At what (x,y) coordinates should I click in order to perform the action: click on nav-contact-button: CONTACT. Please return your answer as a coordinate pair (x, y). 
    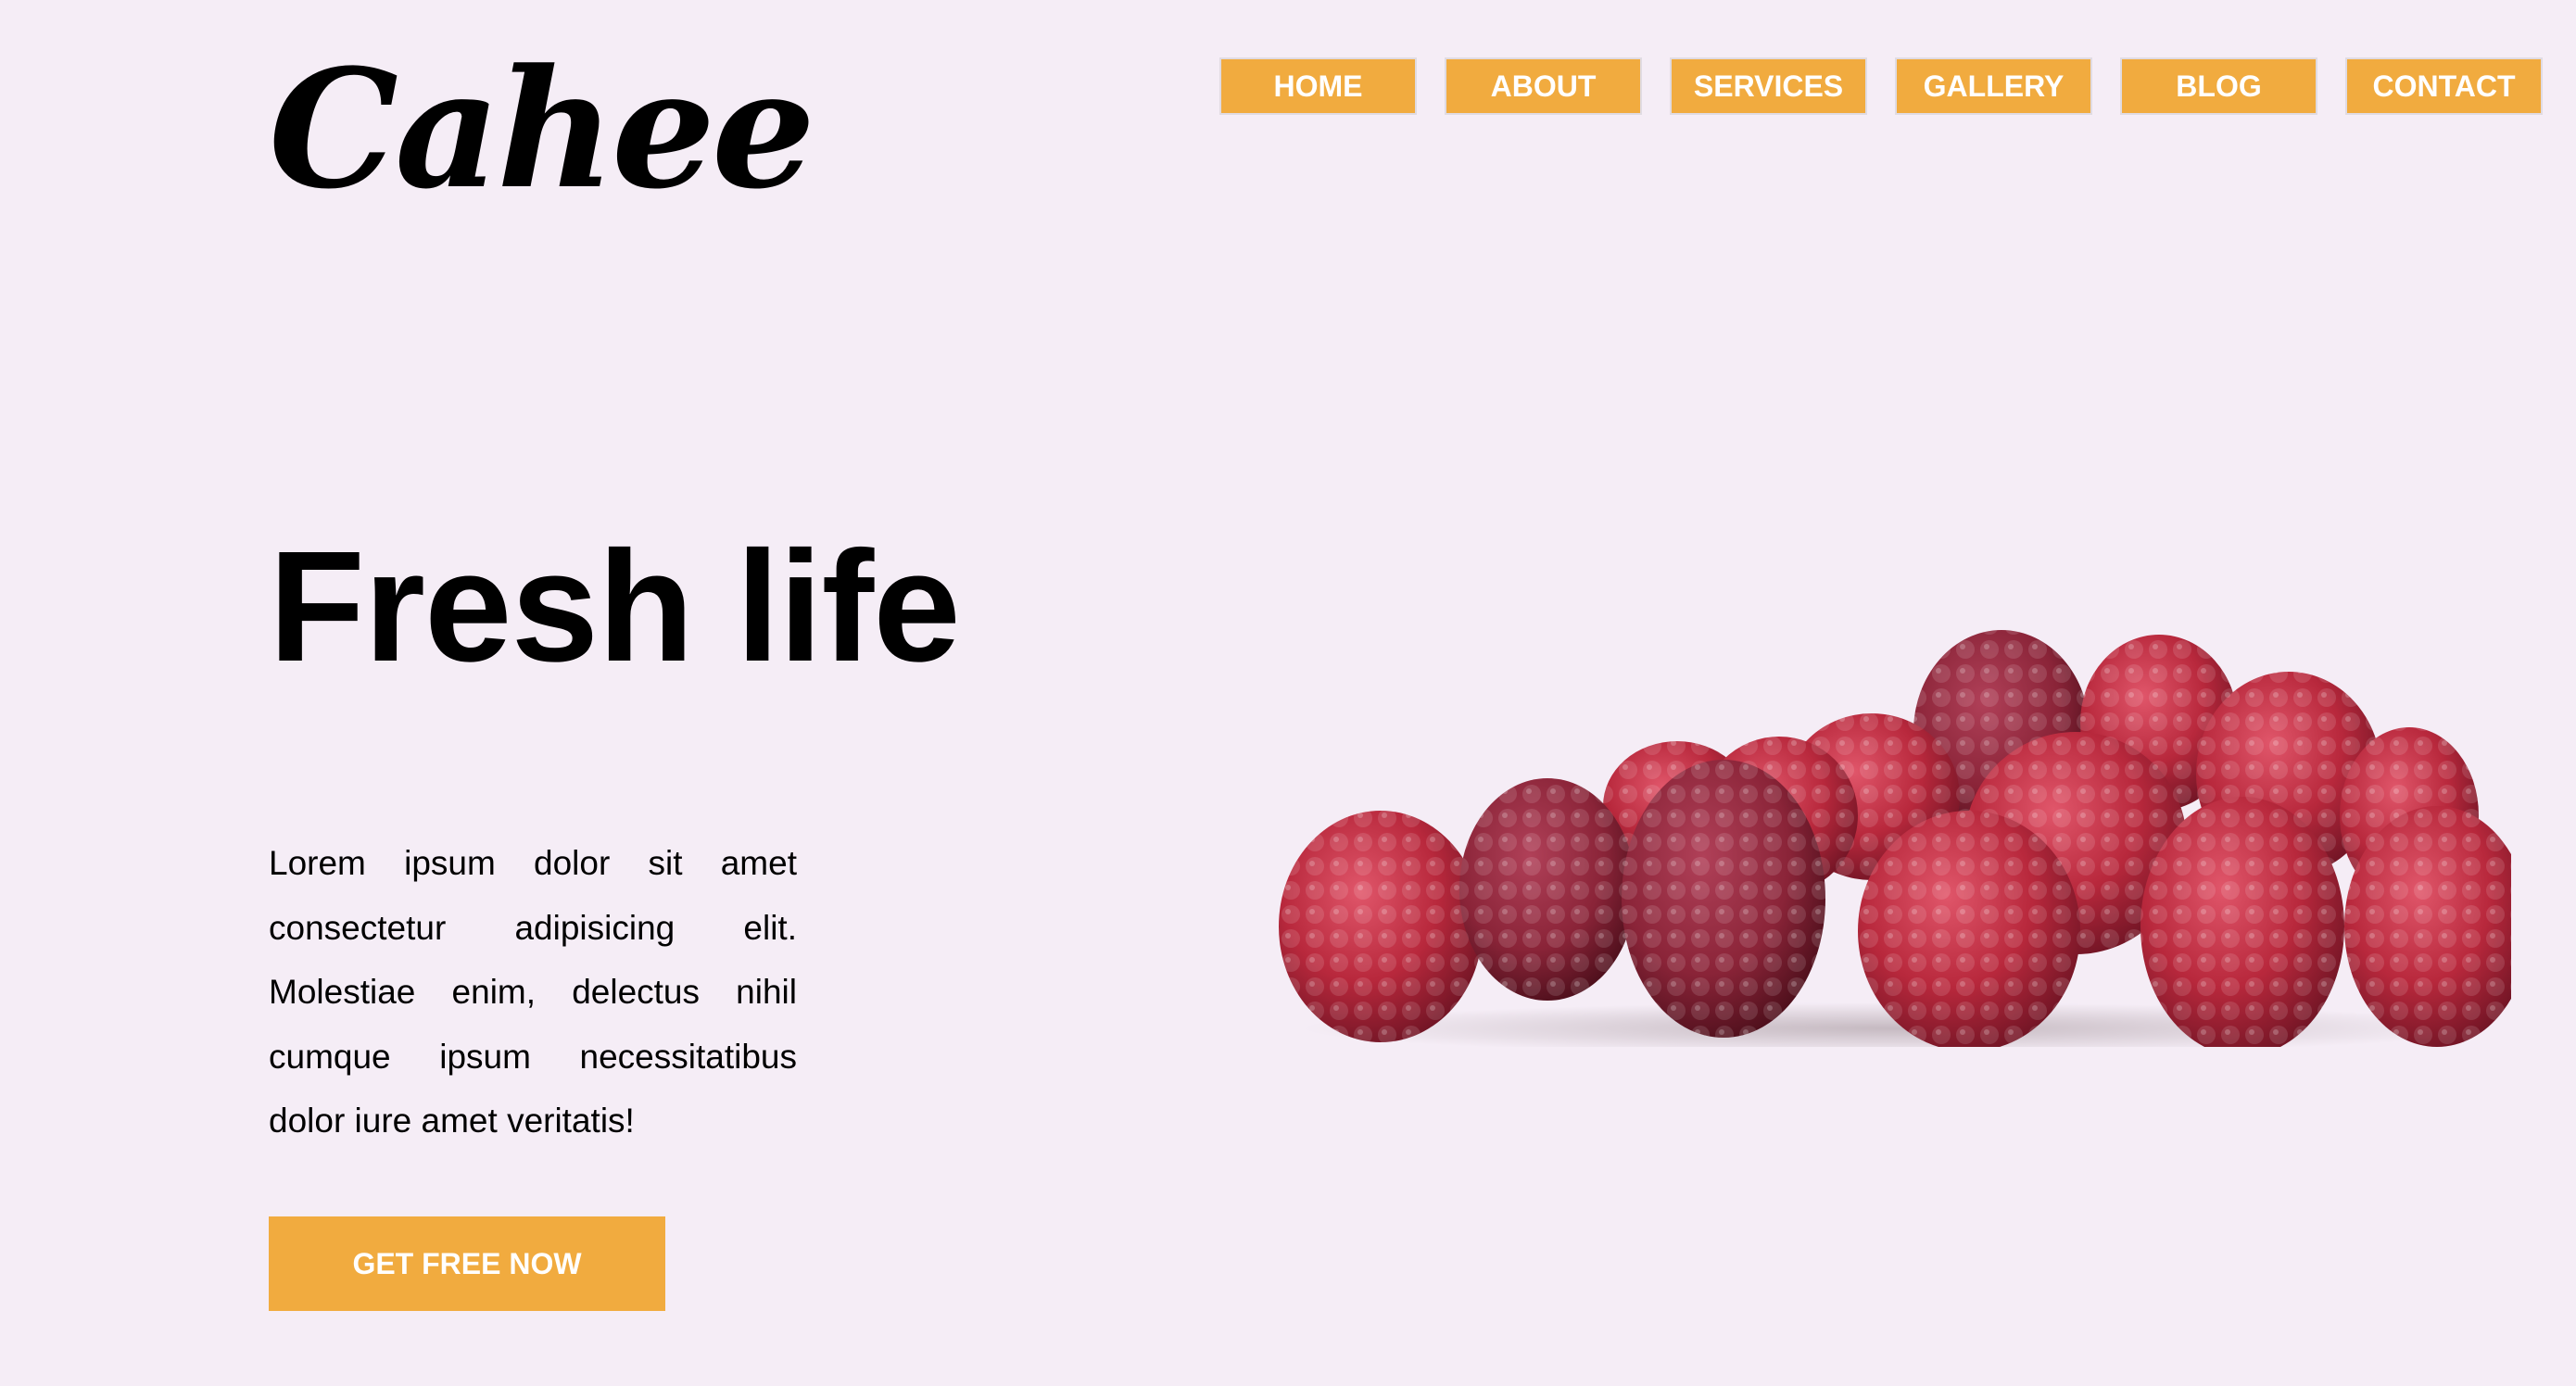
    Looking at the image, I should click on (2444, 86).